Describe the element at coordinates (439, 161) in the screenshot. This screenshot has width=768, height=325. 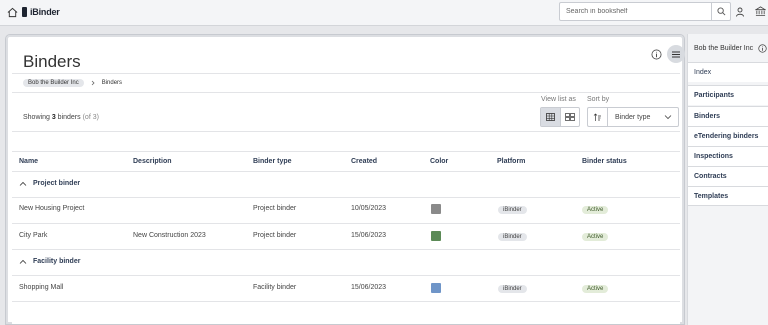
I see `column-header-color: Color` at that location.